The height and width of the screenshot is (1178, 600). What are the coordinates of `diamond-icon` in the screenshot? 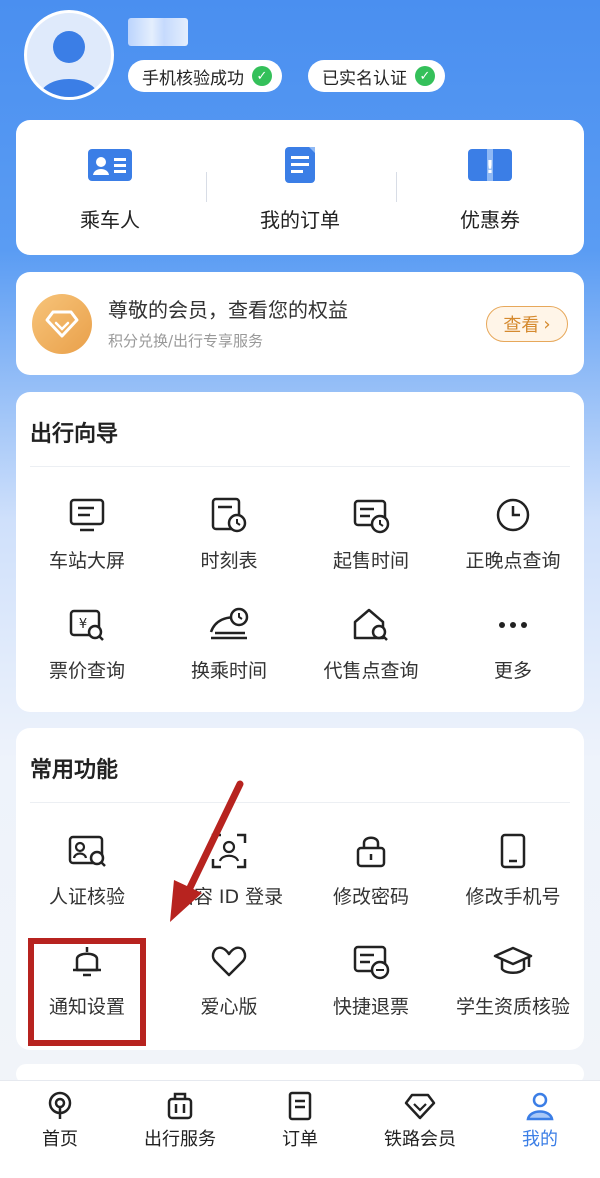 It's located at (420, 1106).